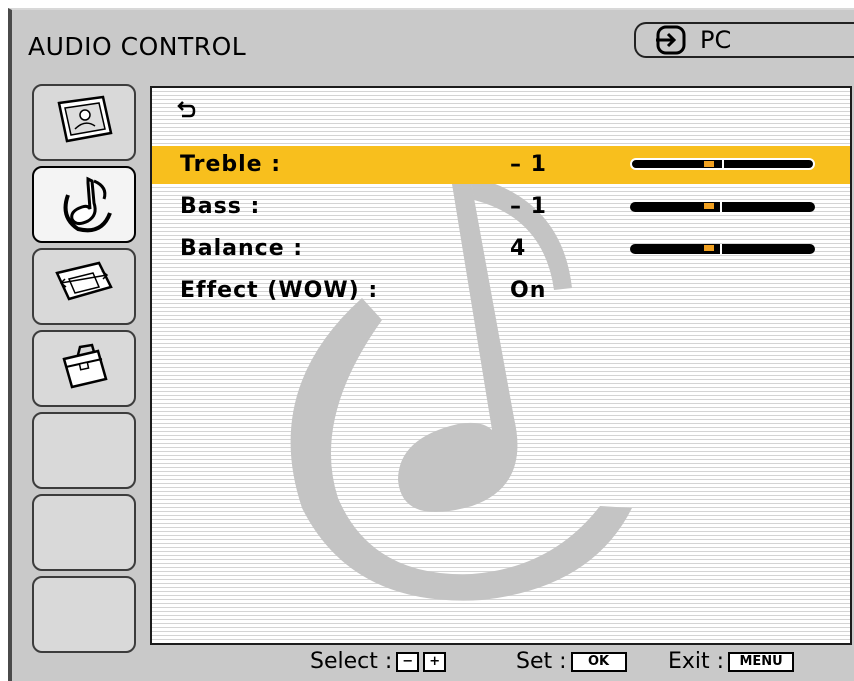 The image size is (854, 681). What do you see at coordinates (696, 661) in the screenshot?
I see `exit-label: Exit :` at bounding box center [696, 661].